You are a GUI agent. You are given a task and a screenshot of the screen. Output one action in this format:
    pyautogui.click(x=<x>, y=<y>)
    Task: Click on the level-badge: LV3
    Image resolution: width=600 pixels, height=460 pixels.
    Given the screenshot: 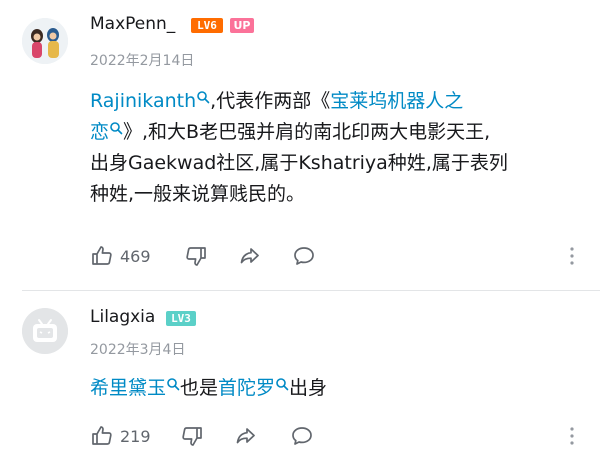 What is the action you would take?
    pyautogui.click(x=181, y=318)
    